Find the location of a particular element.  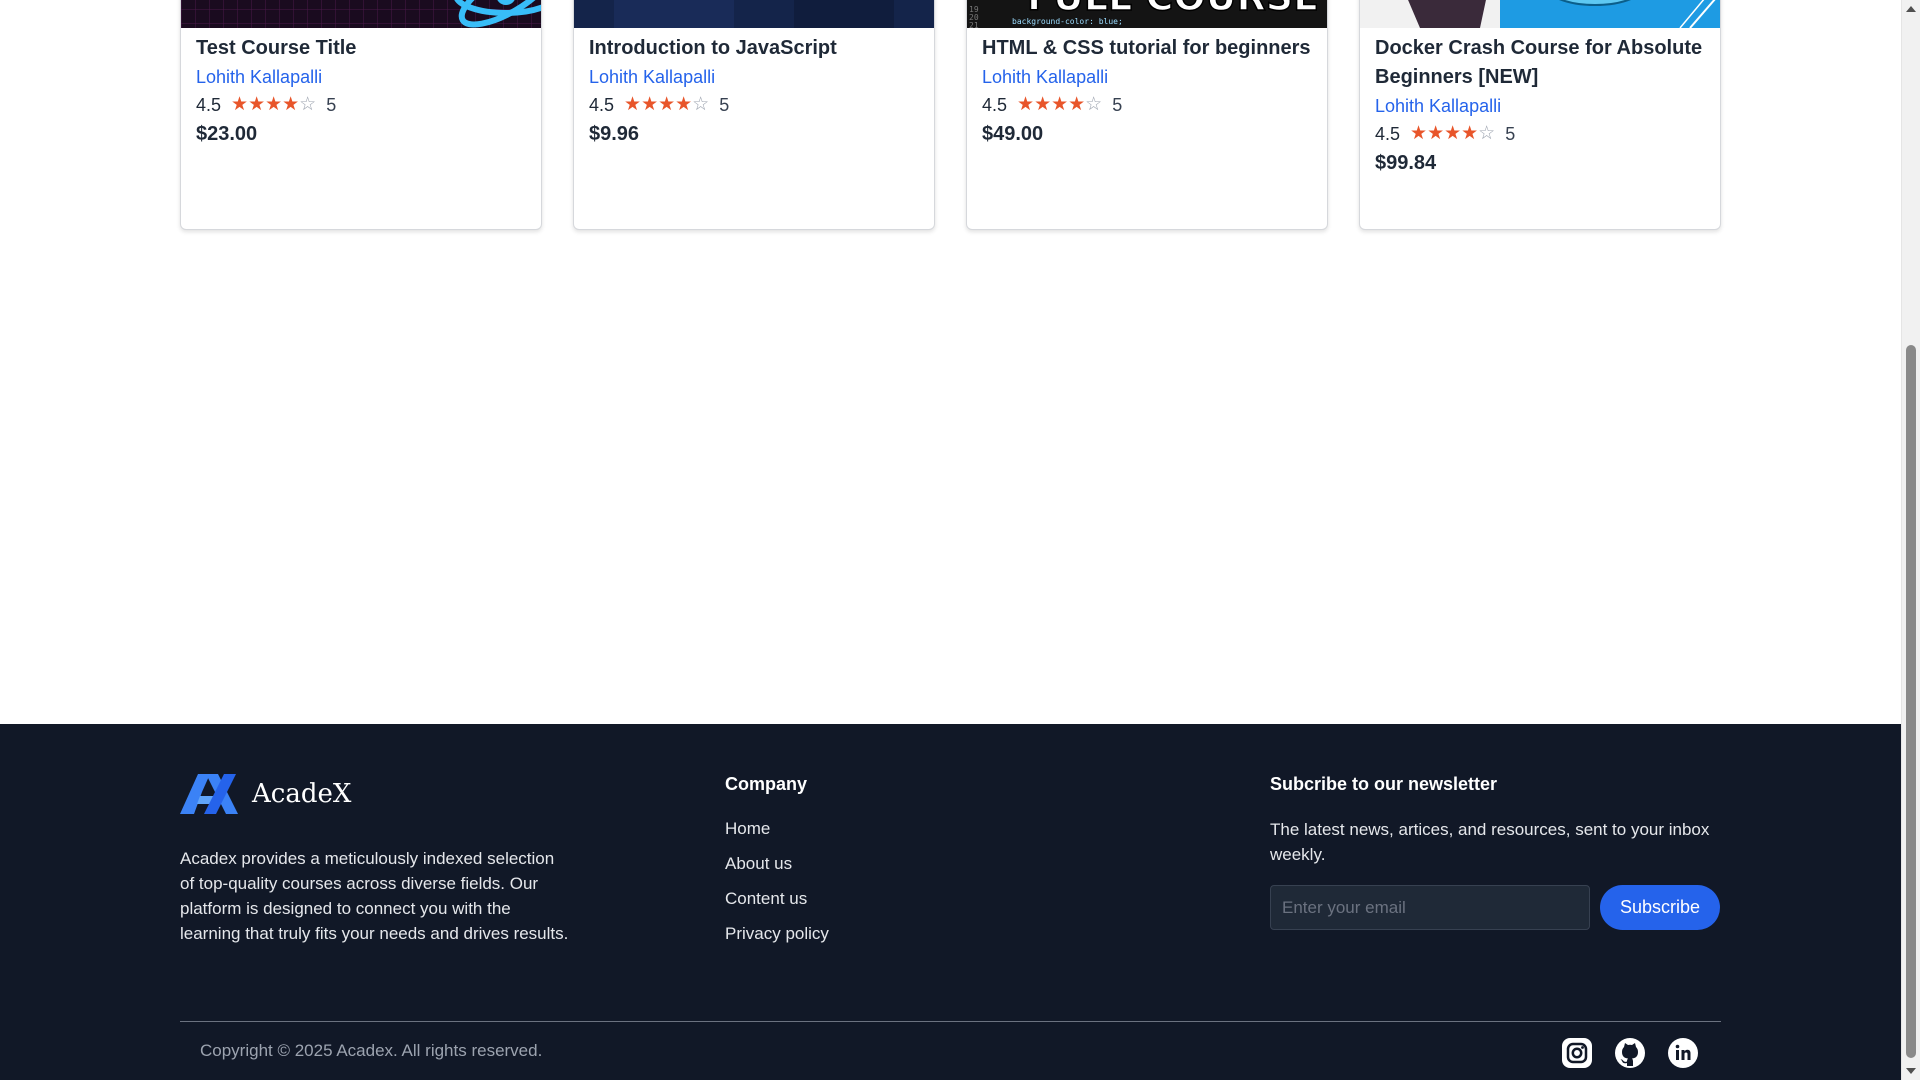

thumb-banner-text: FULL COURSE is located at coordinates (1173, 9).